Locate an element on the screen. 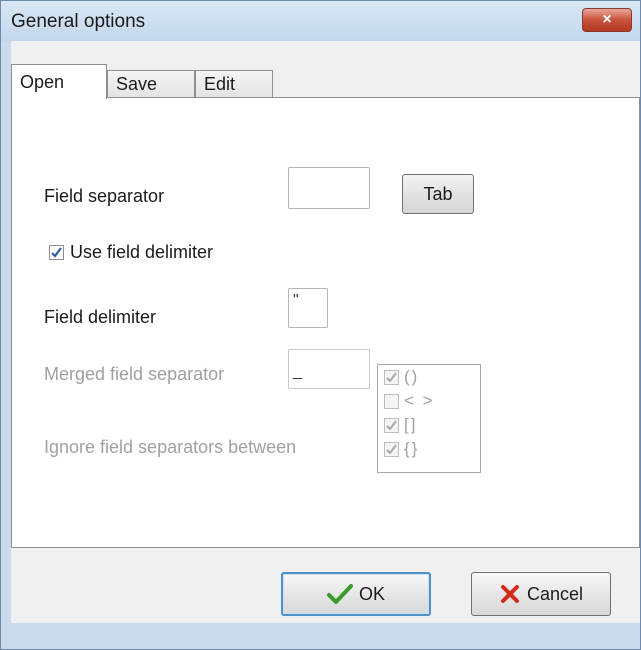 This screenshot has height=650, width=641. merged-field-separator-label: Merged field separator is located at coordinates (134, 374).